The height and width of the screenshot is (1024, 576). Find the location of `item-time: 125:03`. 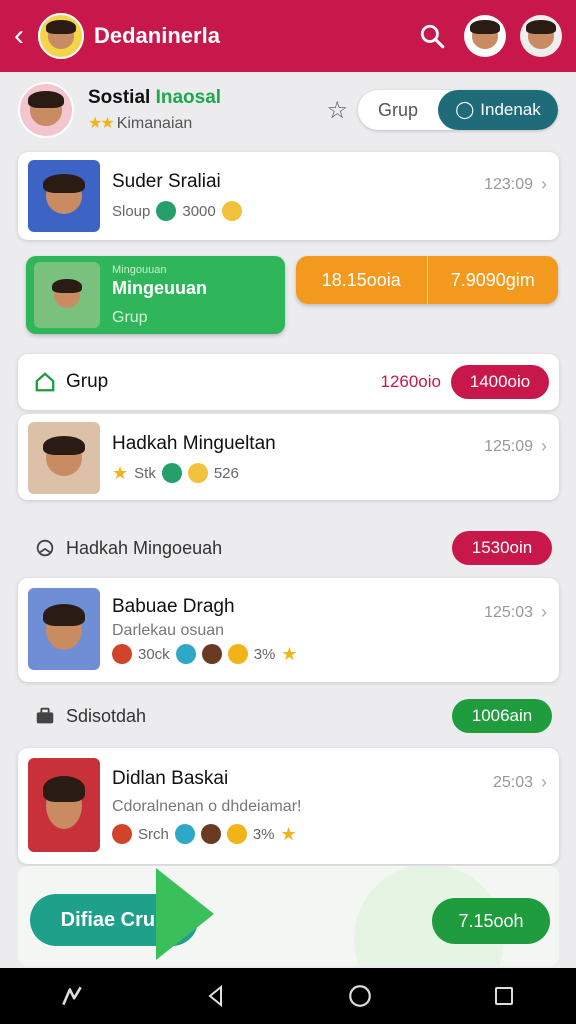

item-time: 125:03 is located at coordinates (508, 612).